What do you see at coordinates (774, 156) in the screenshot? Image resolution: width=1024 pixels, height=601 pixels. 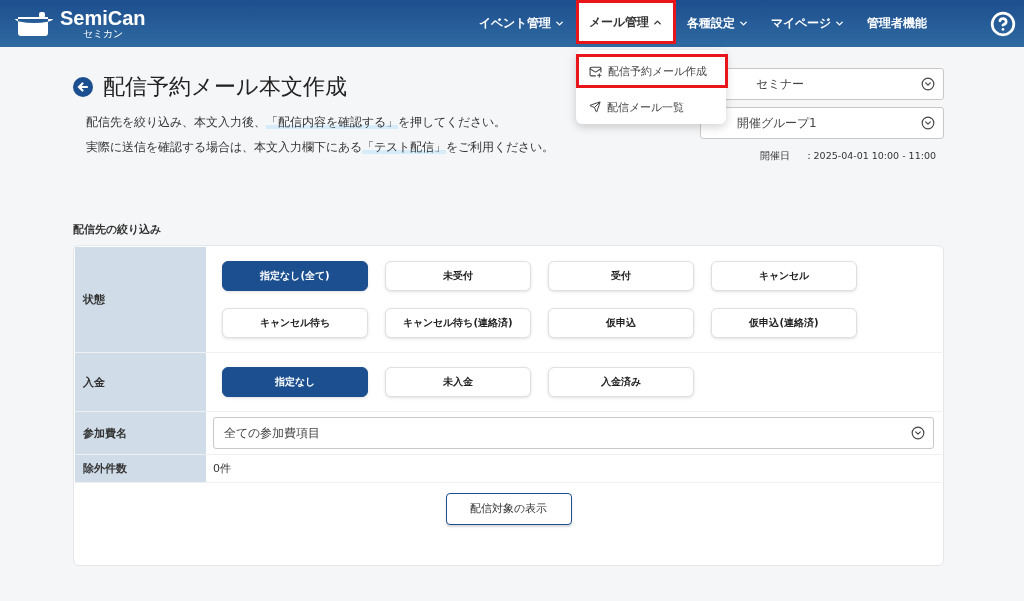 I see `date-label: 開催日` at bounding box center [774, 156].